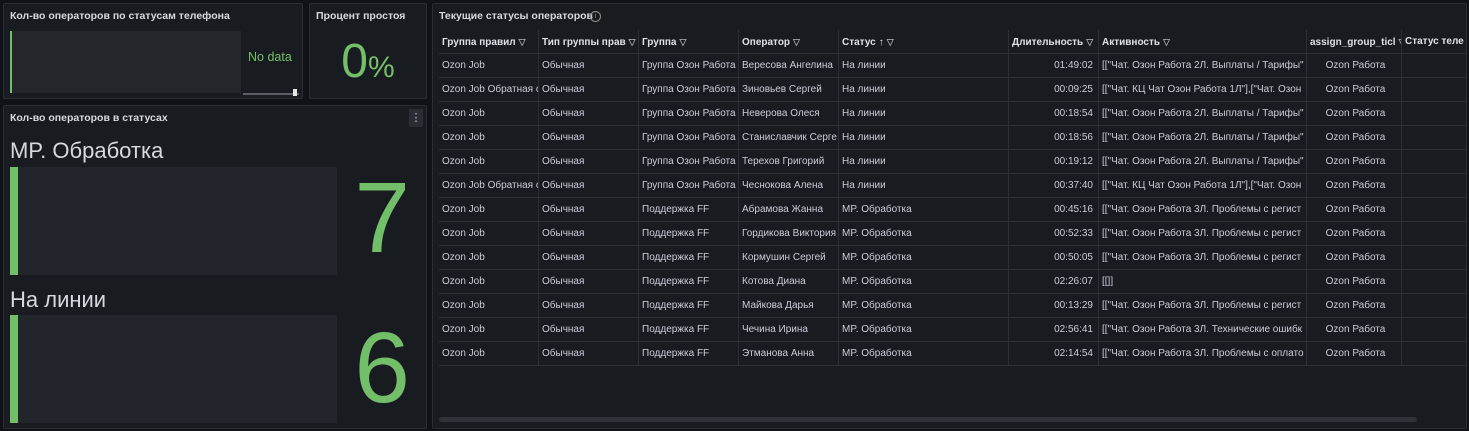 The height and width of the screenshot is (431, 1469). Describe the element at coordinates (1203, 42) in the screenshot. I see `column-header: Активность ▽` at that location.